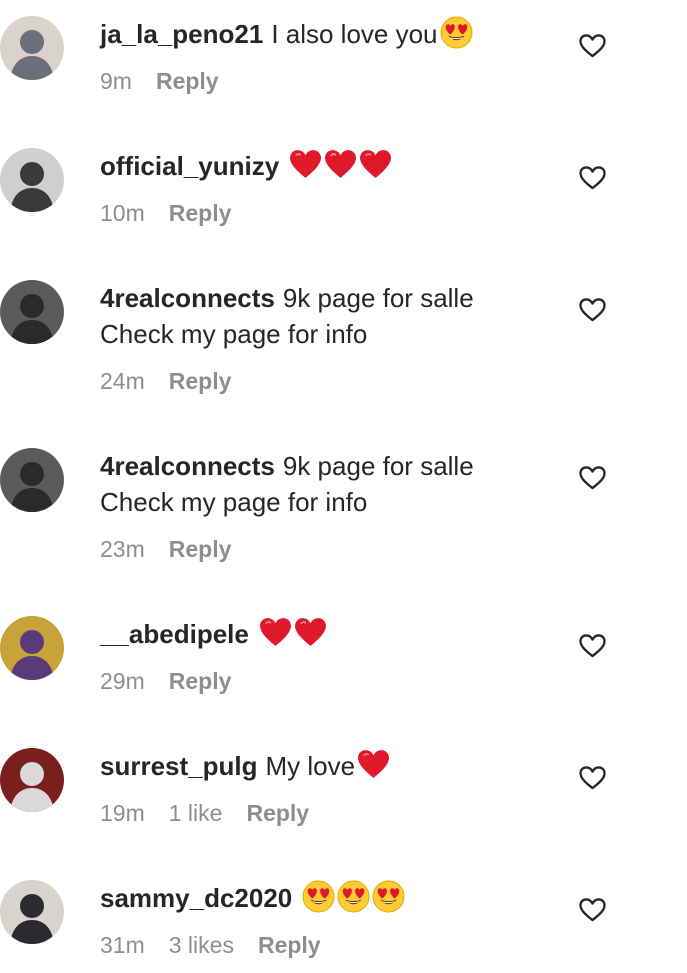 The height and width of the screenshot is (973, 687). What do you see at coordinates (165, 681) in the screenshot?
I see `comment-meta: 29m Reply` at bounding box center [165, 681].